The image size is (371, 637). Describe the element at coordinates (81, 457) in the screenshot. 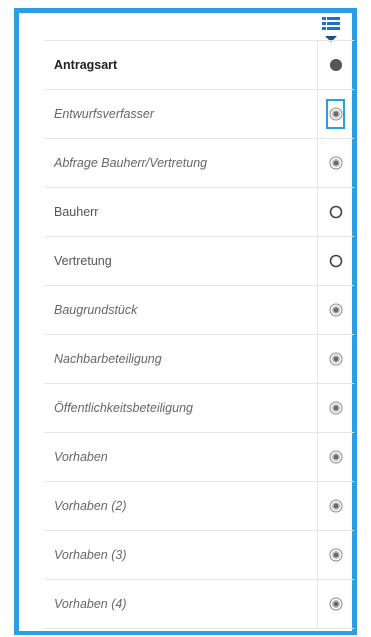

I see `list-item-label: Vorhaben` at that location.